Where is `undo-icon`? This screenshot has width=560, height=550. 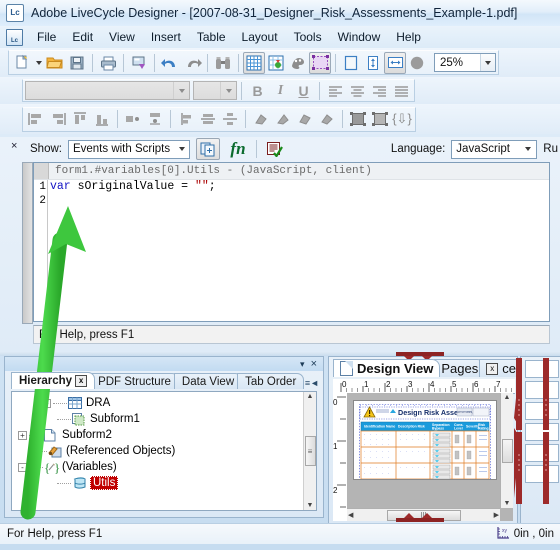 undo-icon is located at coordinates (170, 63).